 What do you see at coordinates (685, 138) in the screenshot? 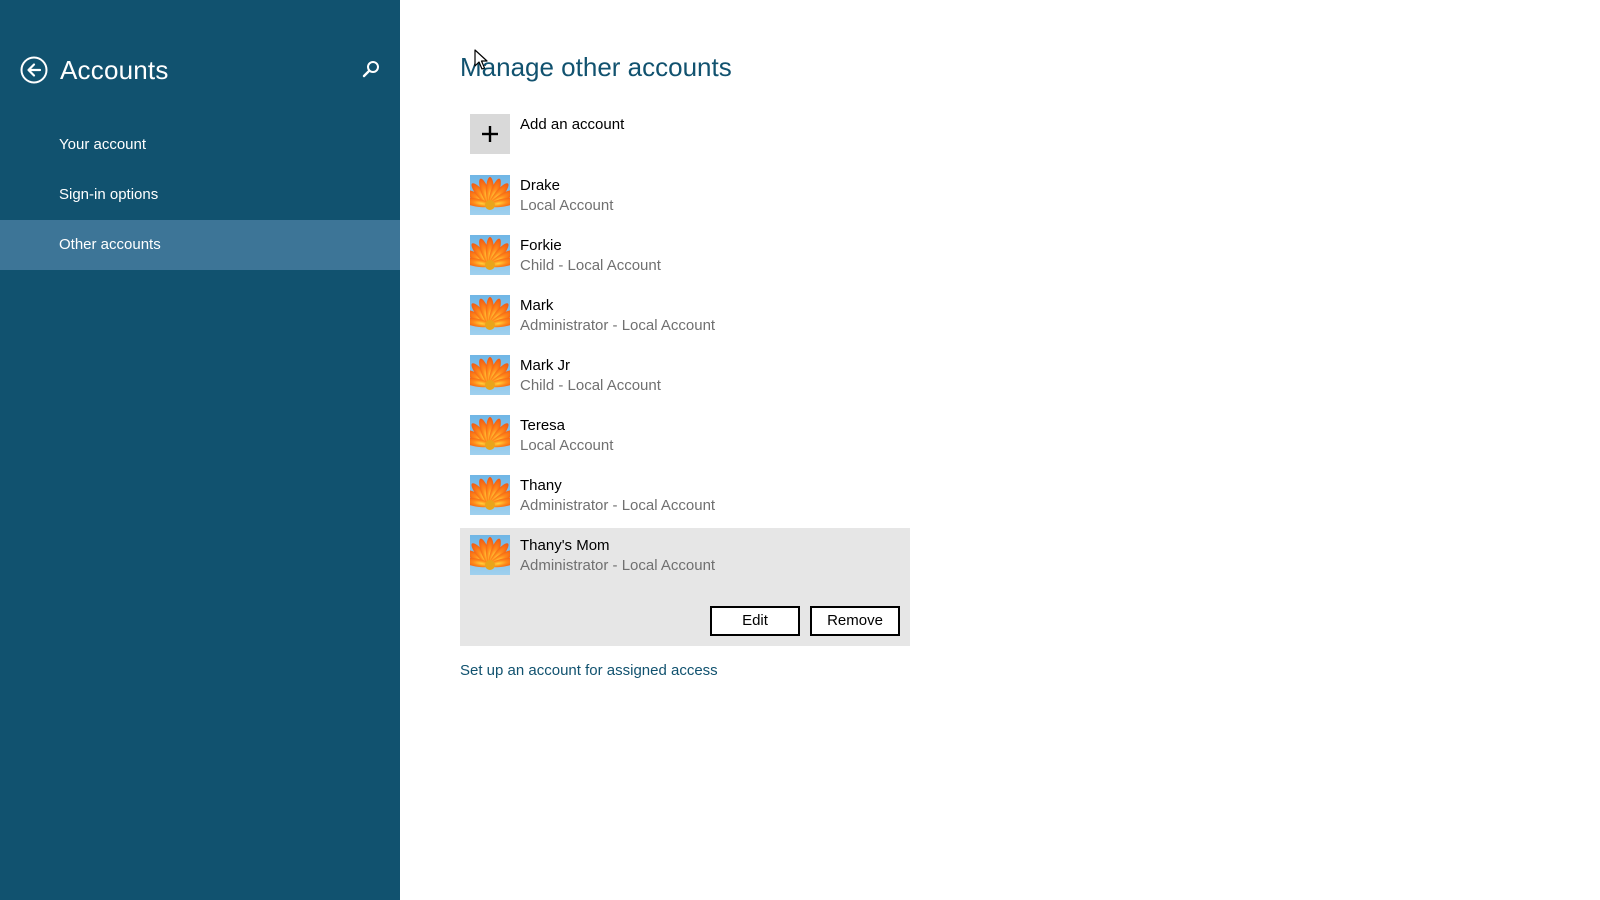
I see `add-account-button: Add an account` at bounding box center [685, 138].